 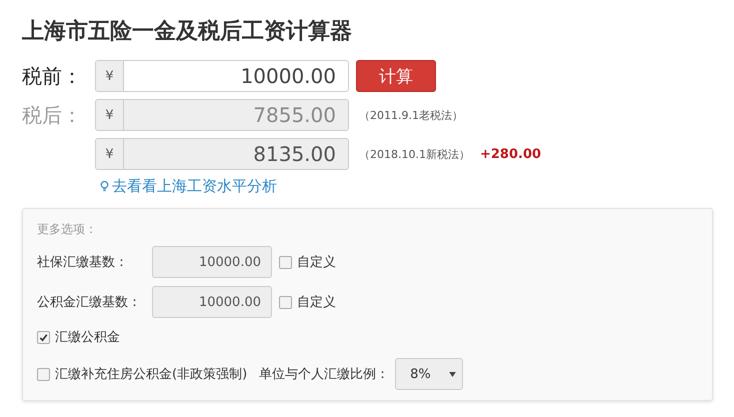 What do you see at coordinates (324, 374) in the screenshot?
I see `ratio-label: 单位与个人汇缴比例：` at bounding box center [324, 374].